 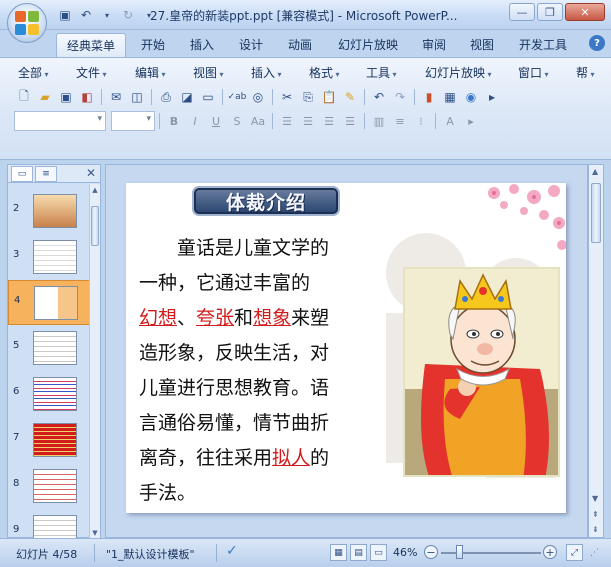 What do you see at coordinates (596, 351) in the screenshot?
I see `slide-scrollbar: ▲ ▼ ⇞ ⇟` at bounding box center [596, 351].